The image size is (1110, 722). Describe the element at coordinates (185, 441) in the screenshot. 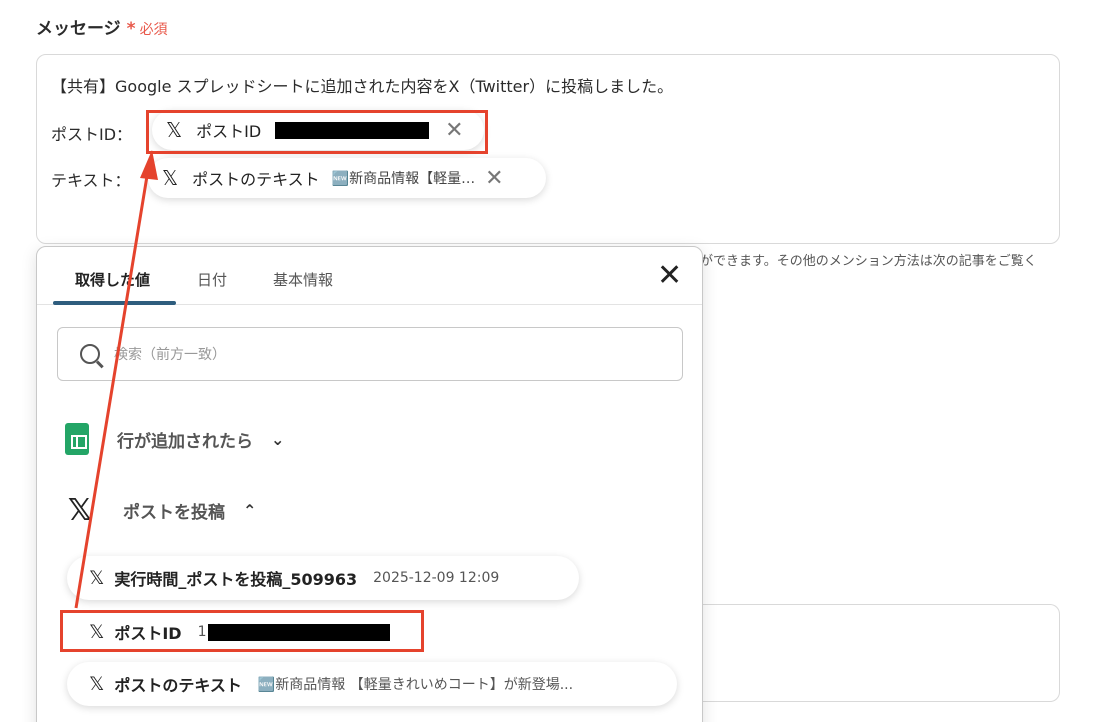

I see `group-label: 行が追加されたら` at that location.